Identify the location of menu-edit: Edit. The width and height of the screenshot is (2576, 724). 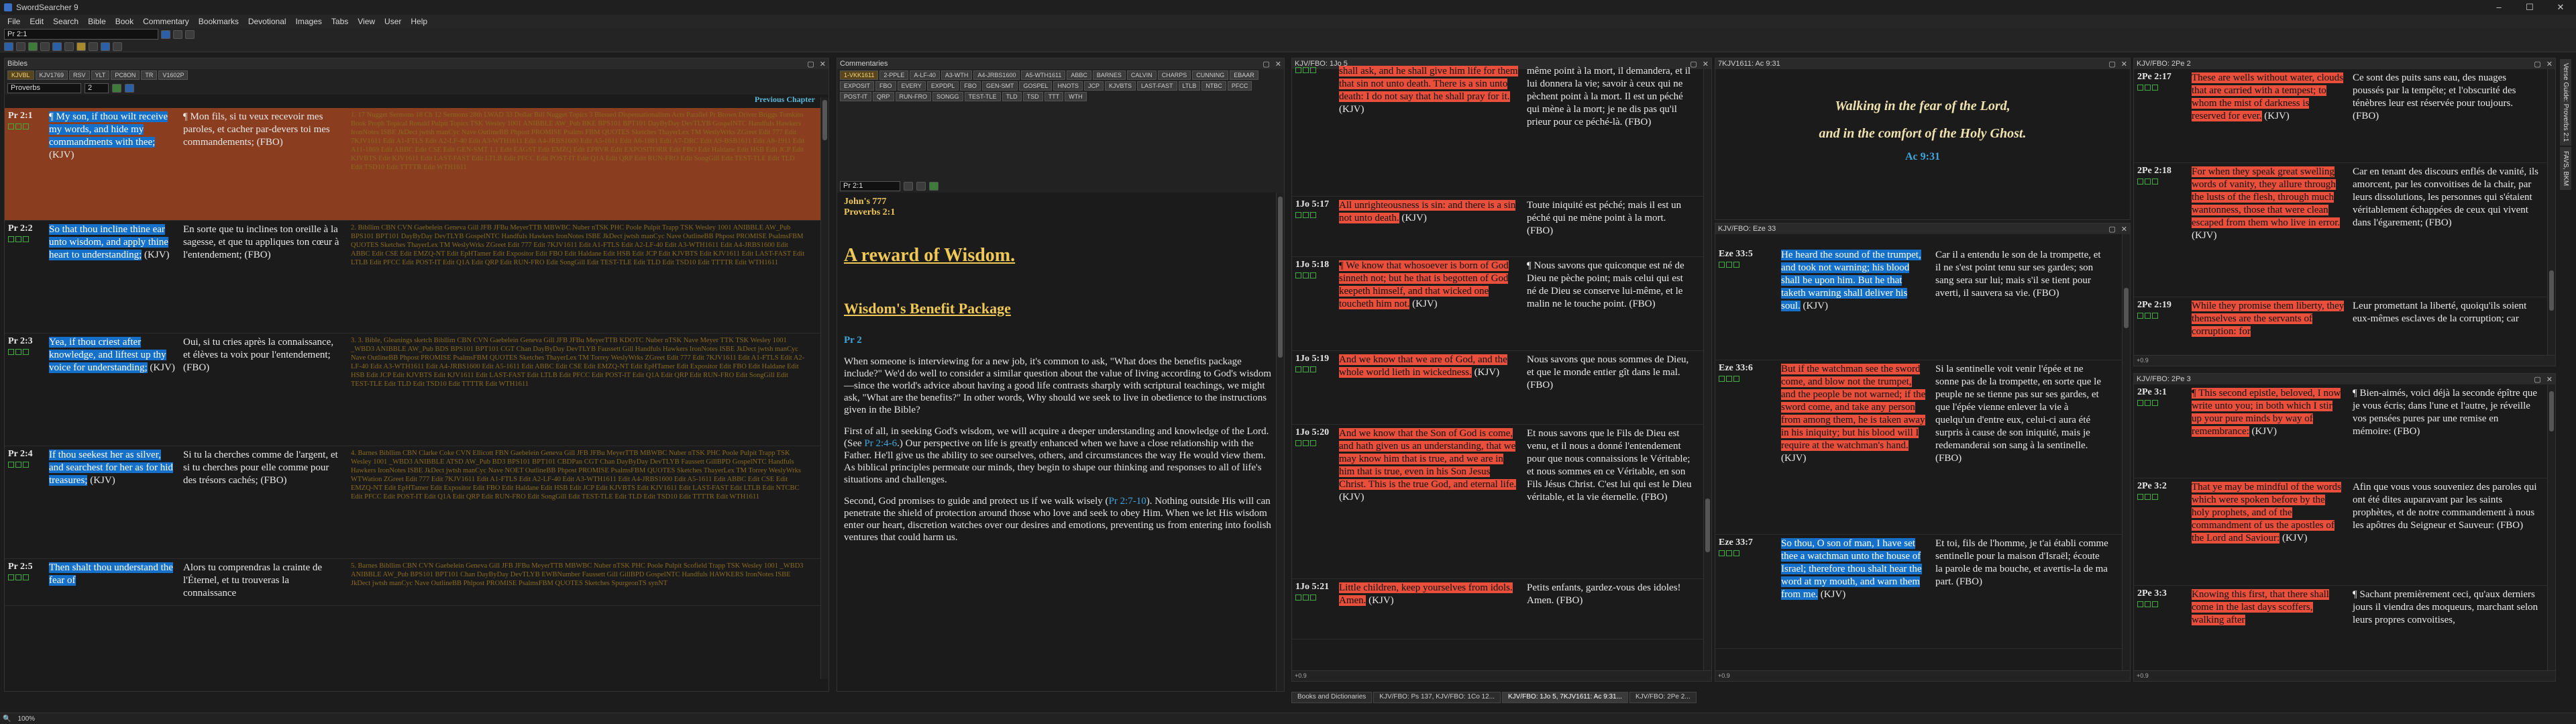
(36, 22).